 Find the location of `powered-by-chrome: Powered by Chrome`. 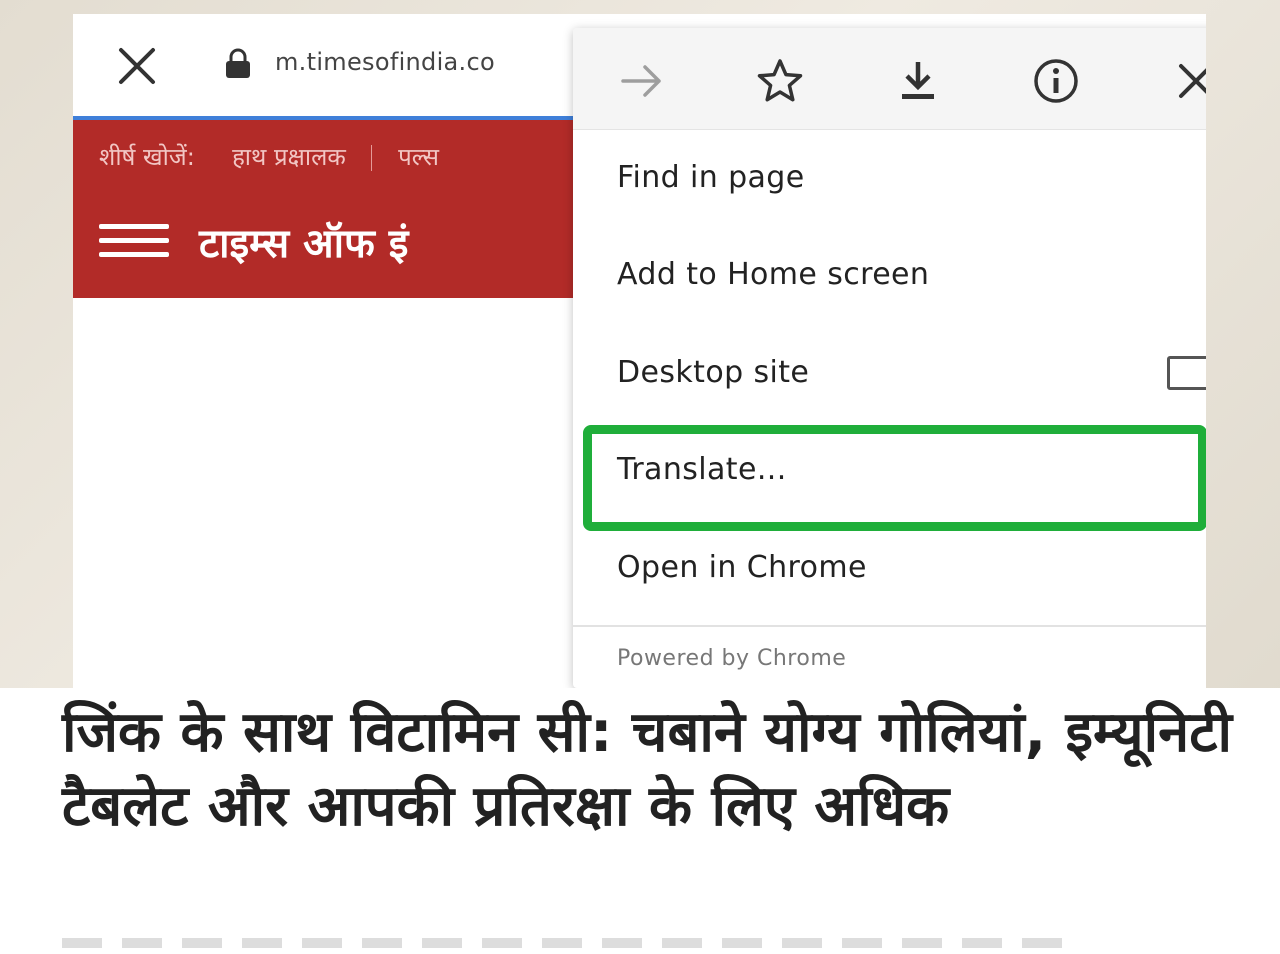

powered-by-chrome: Powered by Chrome is located at coordinates (732, 658).